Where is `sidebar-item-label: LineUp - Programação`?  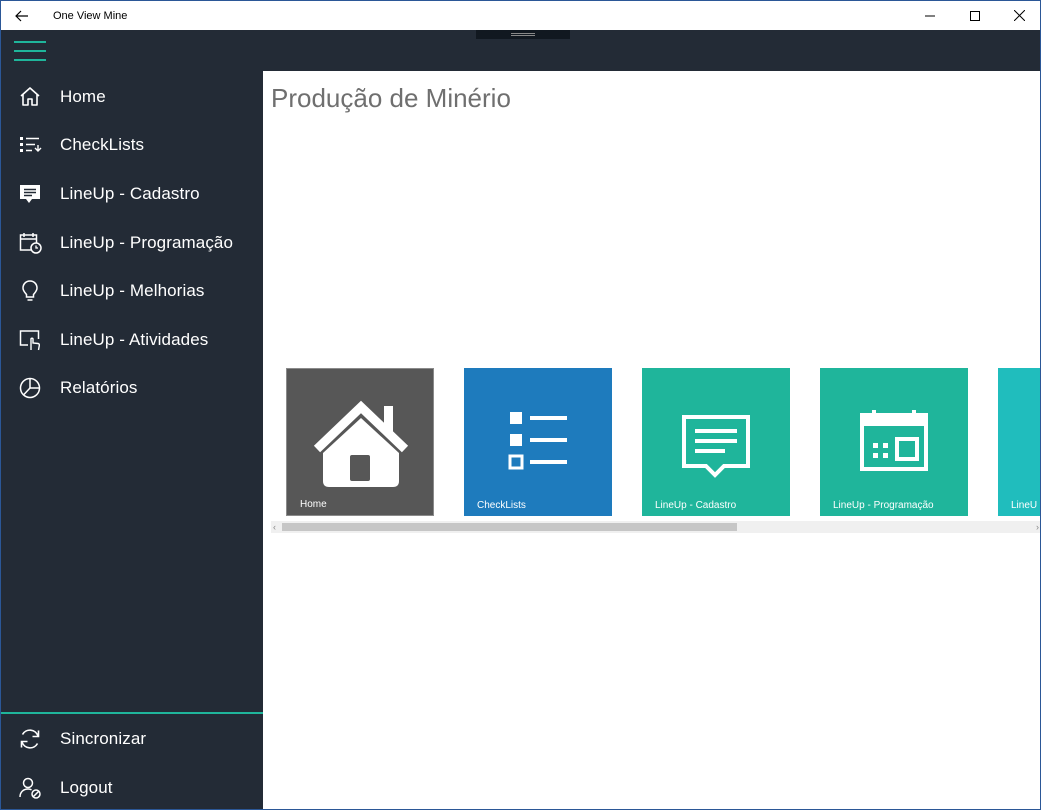
sidebar-item-label: LineUp - Programação is located at coordinates (147, 242).